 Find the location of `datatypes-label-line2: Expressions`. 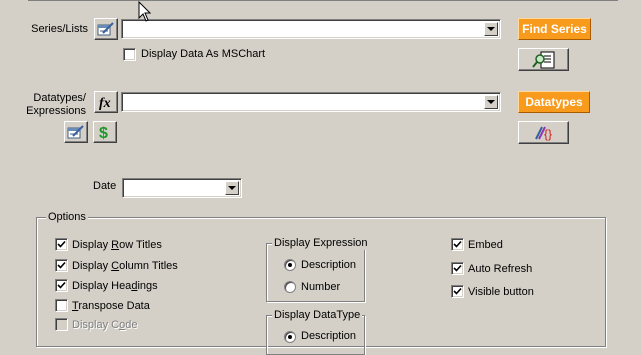

datatypes-label-line2: Expressions is located at coordinates (56, 111).